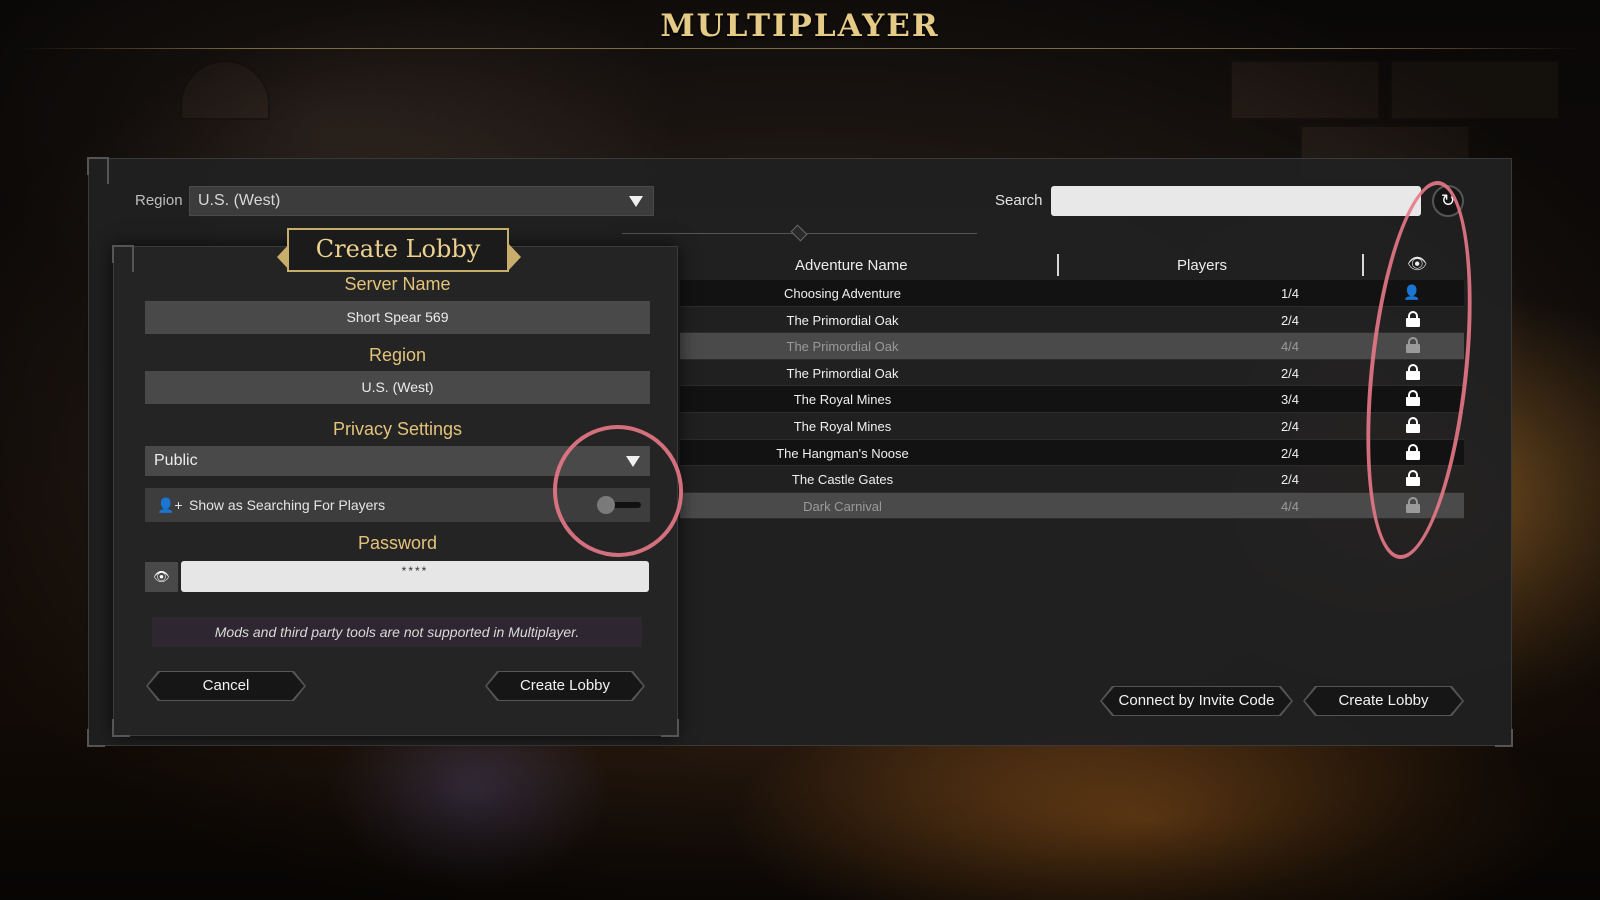  Describe the element at coordinates (398, 250) in the screenshot. I see `create-lobby-title: Create Lobby` at that location.